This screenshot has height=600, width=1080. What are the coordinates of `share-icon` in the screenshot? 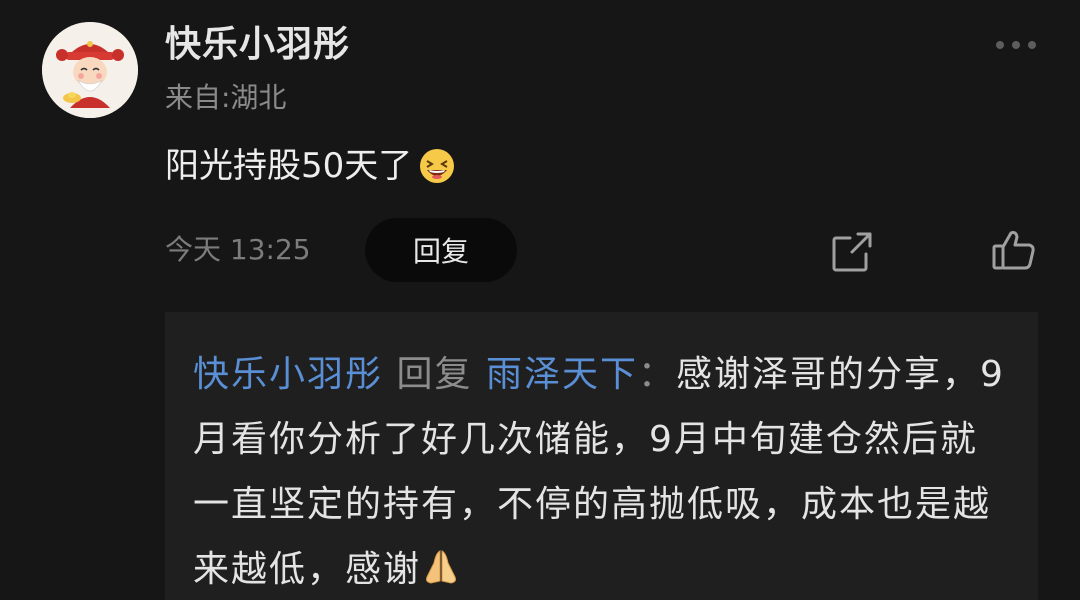 It's located at (852, 252).